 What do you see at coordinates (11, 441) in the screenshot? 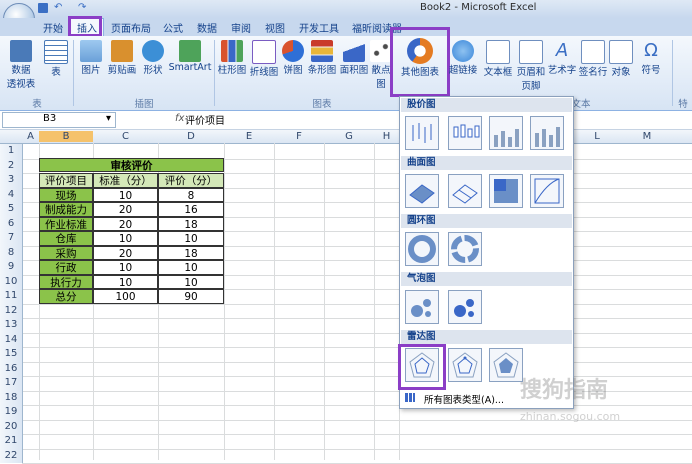
I see `row-header: 21` at bounding box center [11, 441].